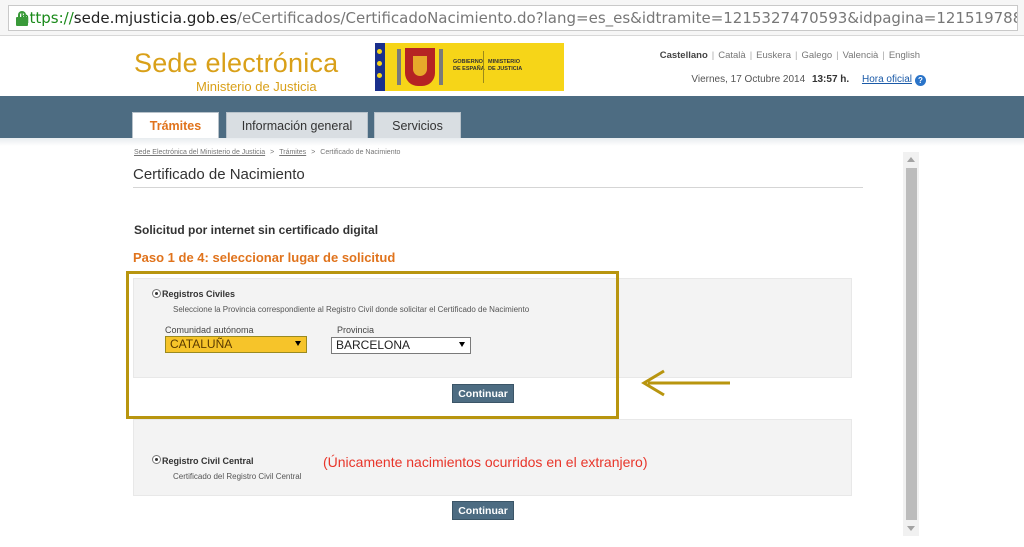  Describe the element at coordinates (887, 79) in the screenshot. I see `official-time-link: Hora oficial` at that location.